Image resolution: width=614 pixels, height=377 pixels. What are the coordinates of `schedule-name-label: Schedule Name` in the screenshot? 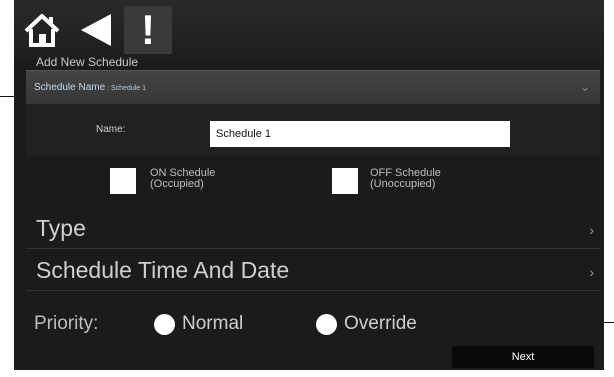 It's located at (70, 87).